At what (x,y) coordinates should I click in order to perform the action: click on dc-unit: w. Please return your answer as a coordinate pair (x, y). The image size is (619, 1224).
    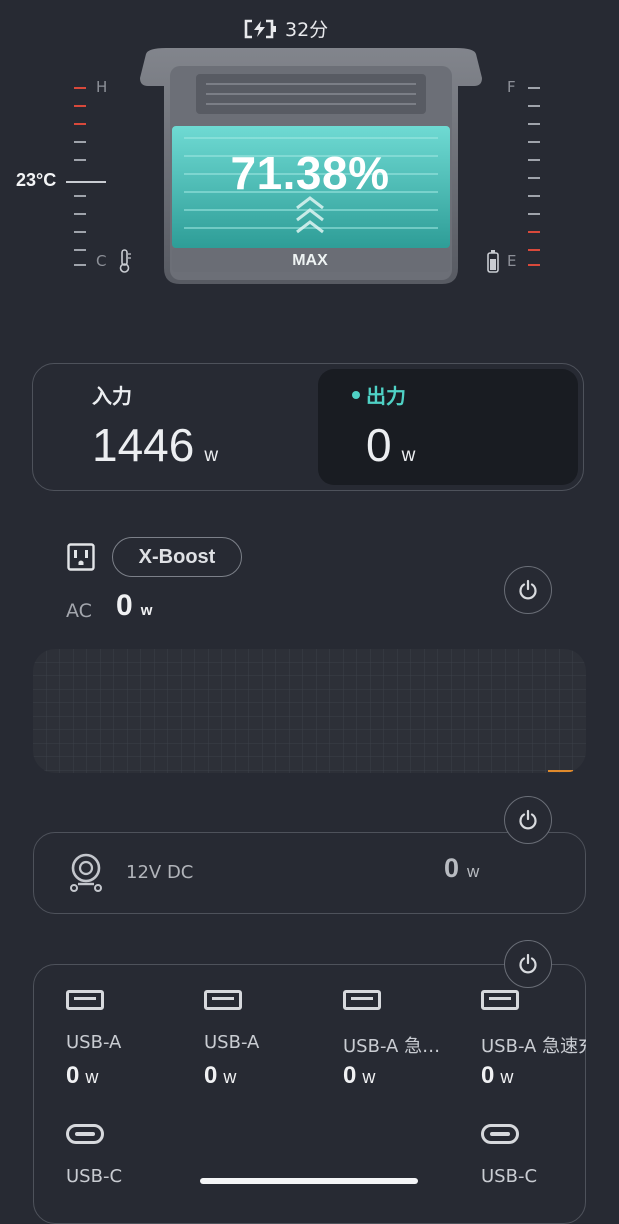
    Looking at the image, I should click on (473, 871).